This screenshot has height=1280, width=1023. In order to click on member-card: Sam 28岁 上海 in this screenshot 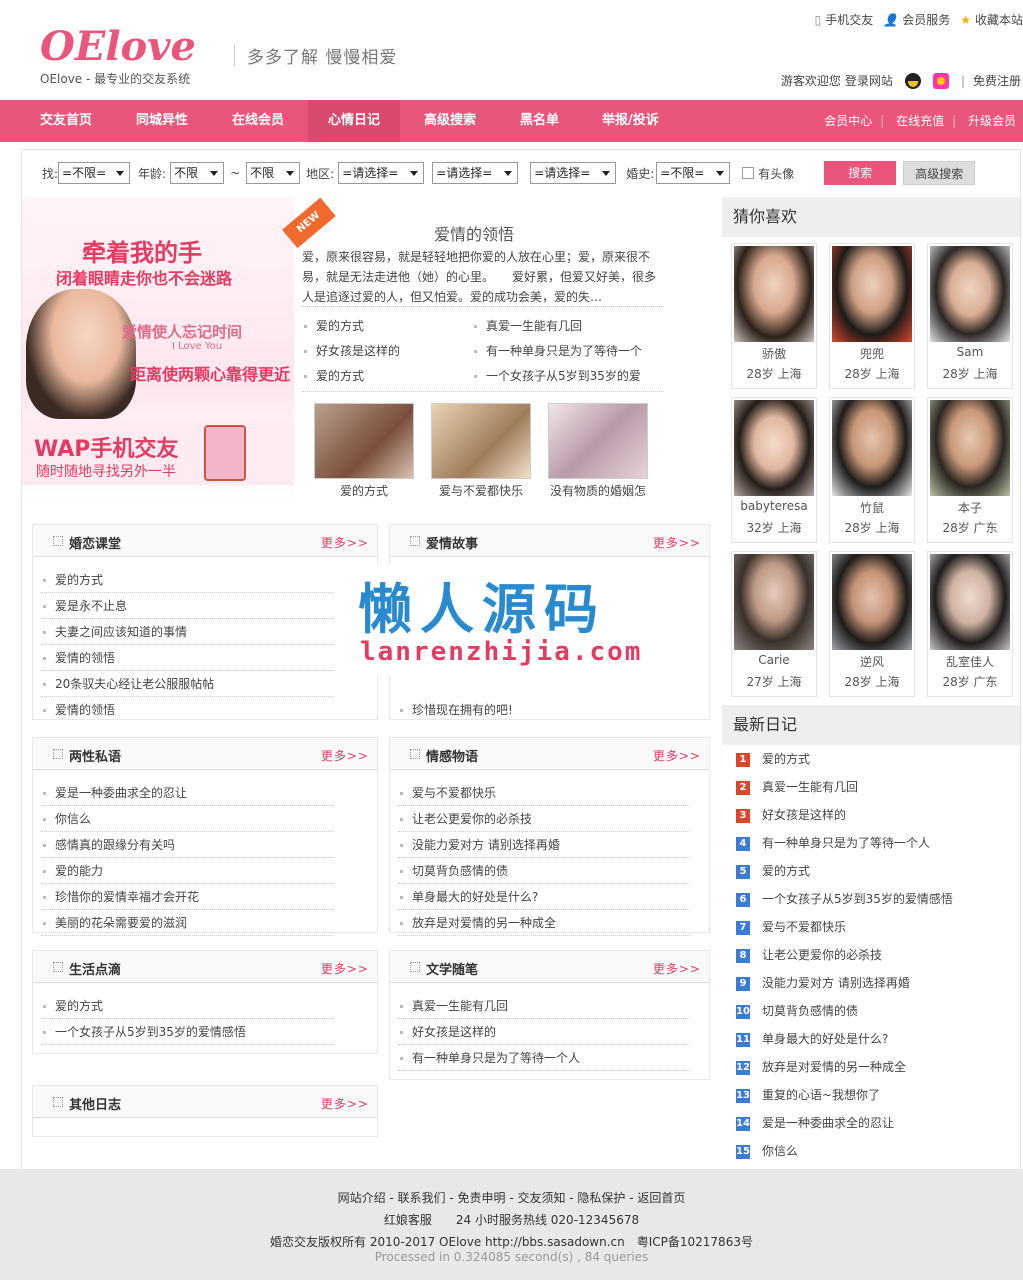, I will do `click(970, 316)`.